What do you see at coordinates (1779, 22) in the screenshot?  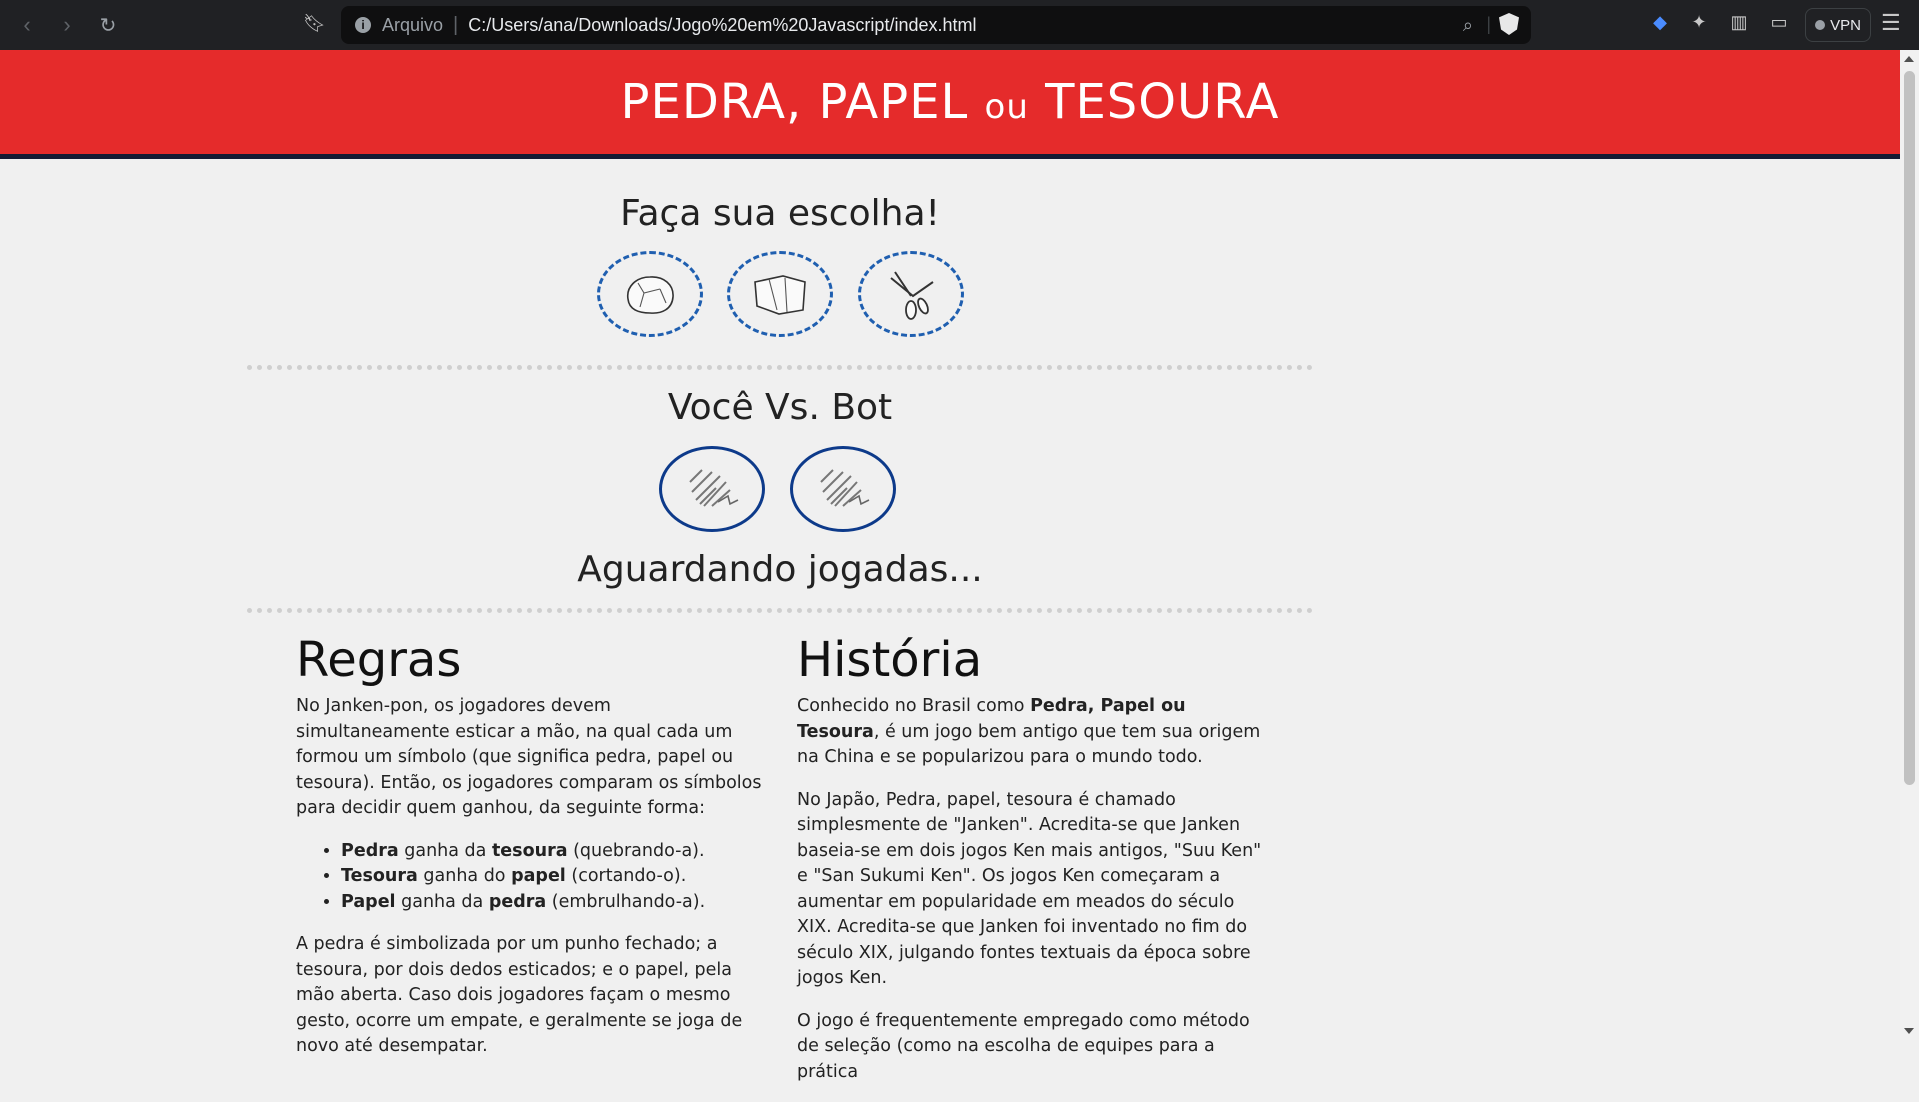 I see `wallet-icon: ▭` at bounding box center [1779, 22].